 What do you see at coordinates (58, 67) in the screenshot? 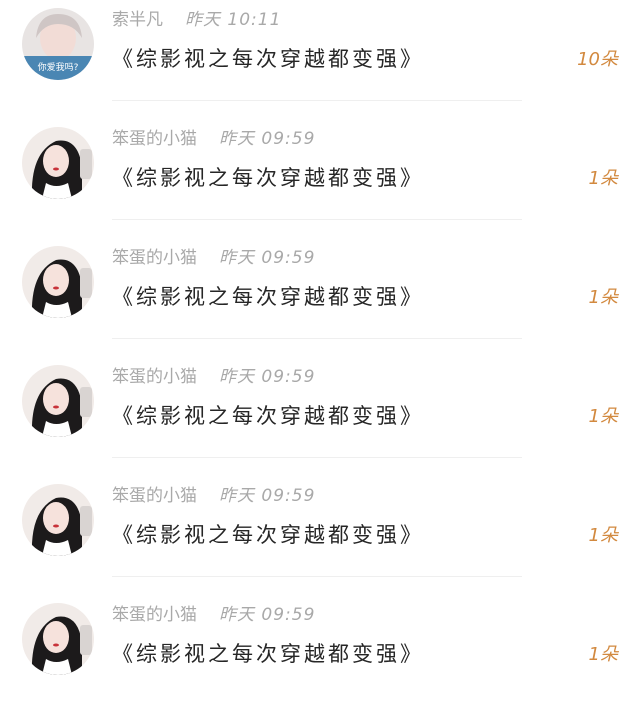
I see `avatar-caption: 你爱我吗?` at bounding box center [58, 67].